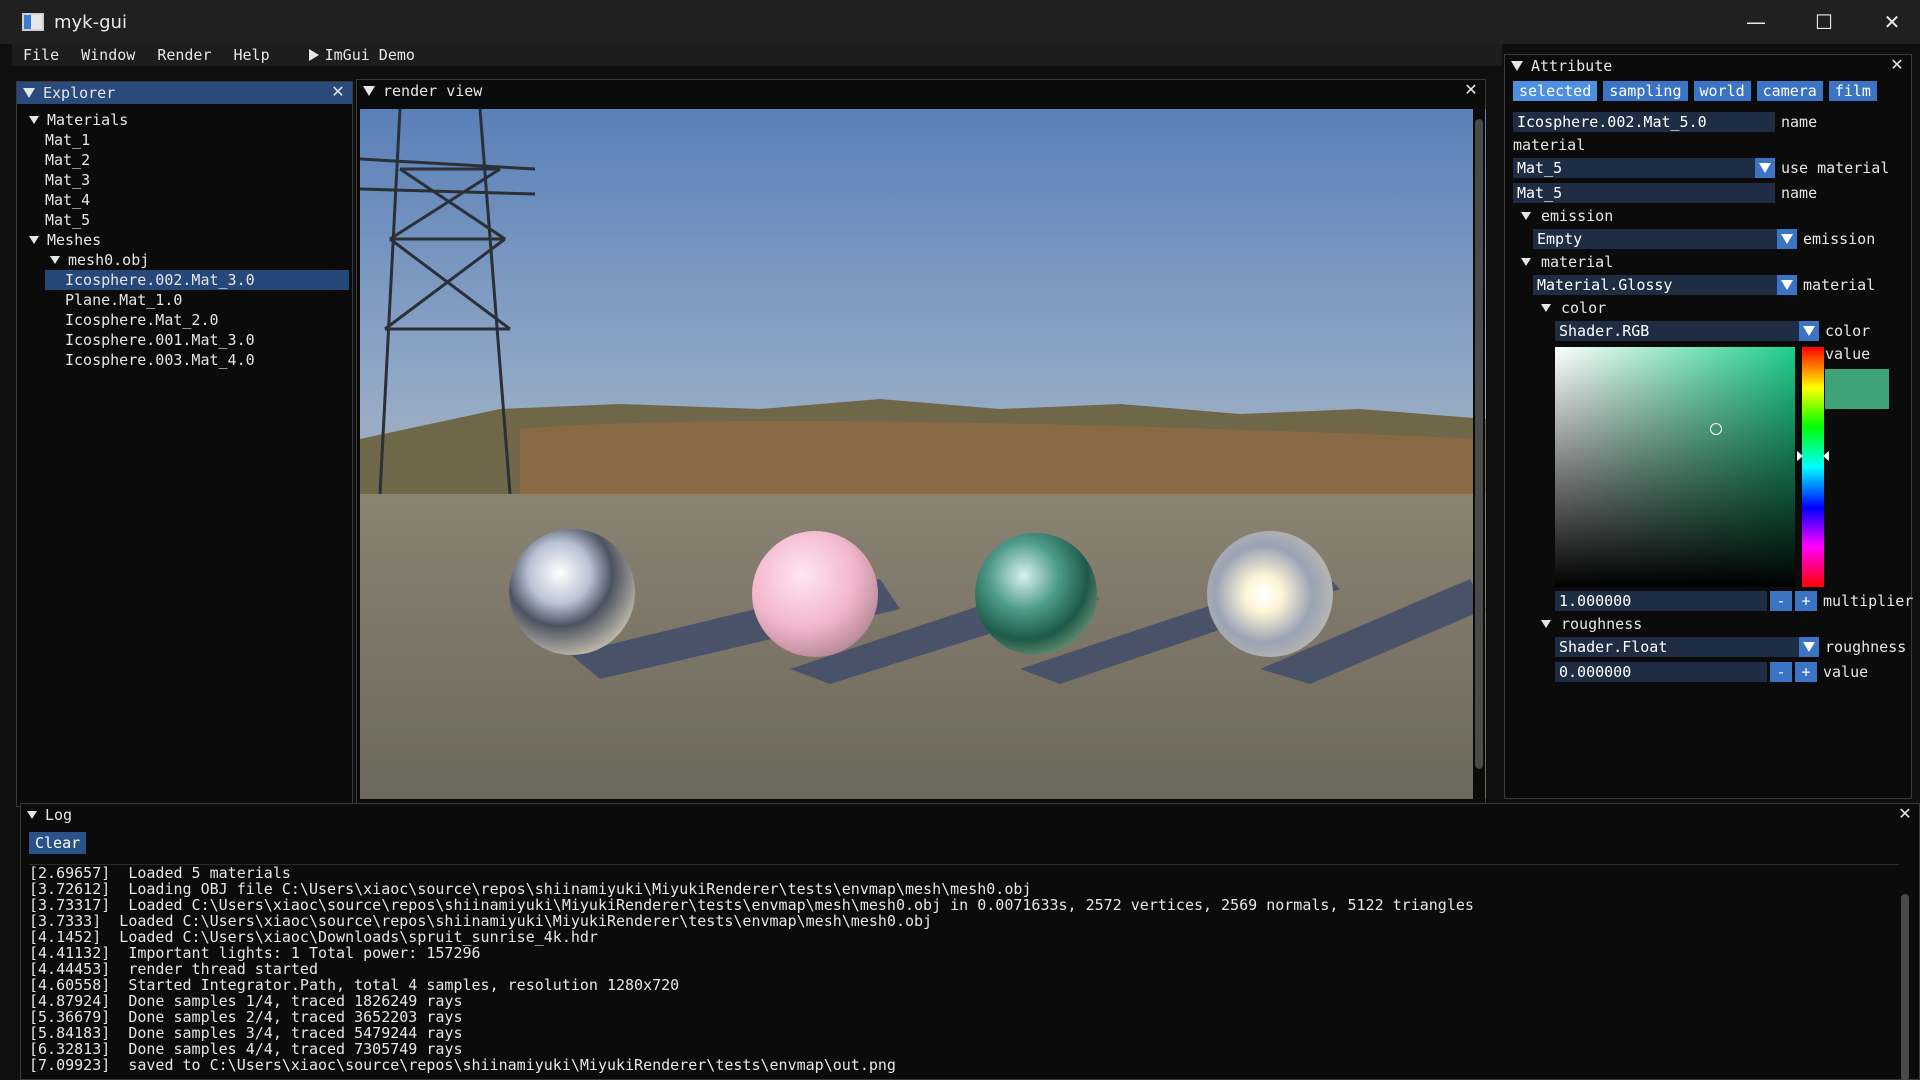  Describe the element at coordinates (1645, 91) in the screenshot. I see `tab-sampling: sampling` at that location.